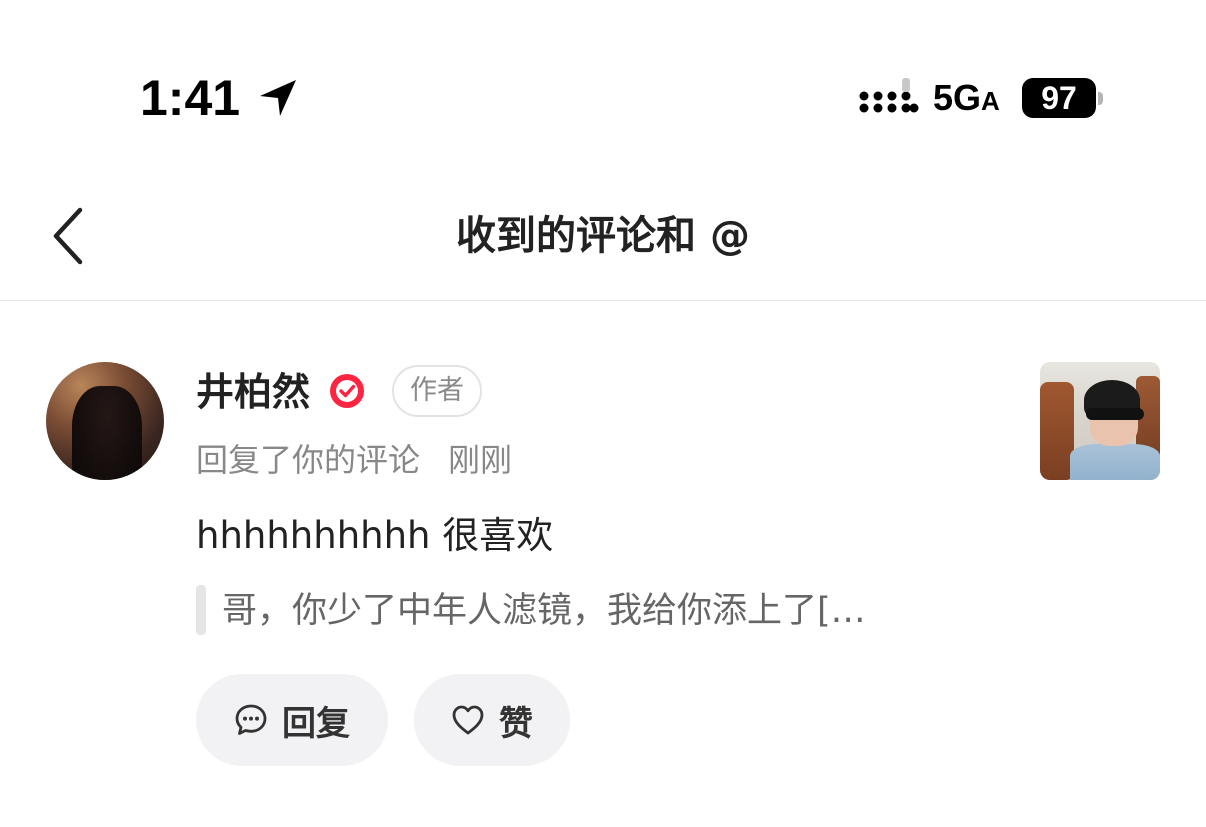 This screenshot has width=1206, height=827. What do you see at coordinates (251, 719) in the screenshot?
I see `comment-bubble-icon` at bounding box center [251, 719].